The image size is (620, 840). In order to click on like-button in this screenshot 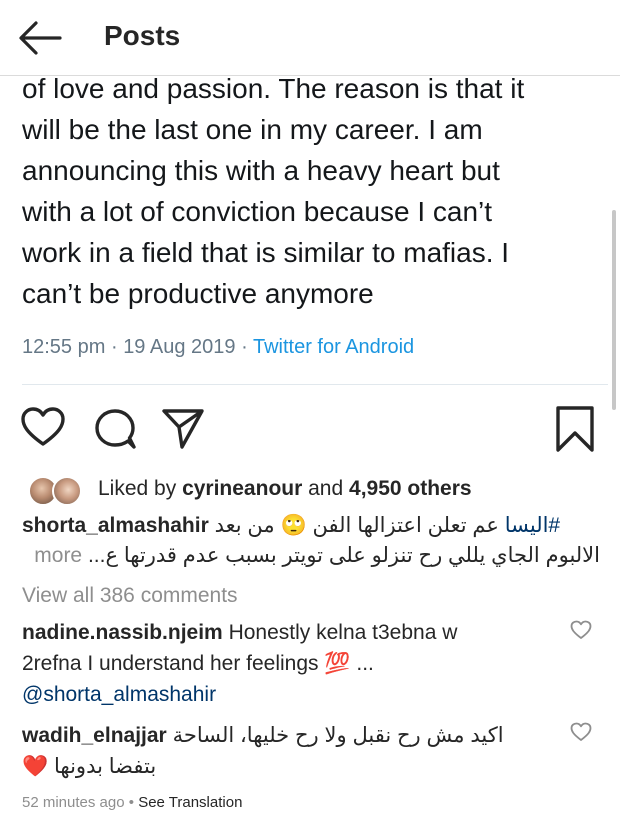, I will do `click(43, 429)`.